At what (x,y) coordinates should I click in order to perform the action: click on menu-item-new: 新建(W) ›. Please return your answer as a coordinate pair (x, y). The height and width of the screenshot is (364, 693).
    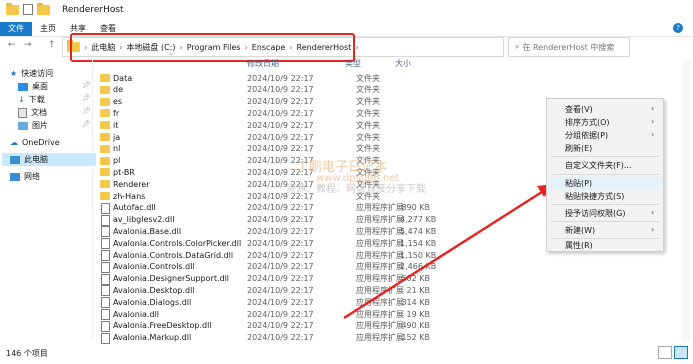
    Looking at the image, I should click on (609, 230).